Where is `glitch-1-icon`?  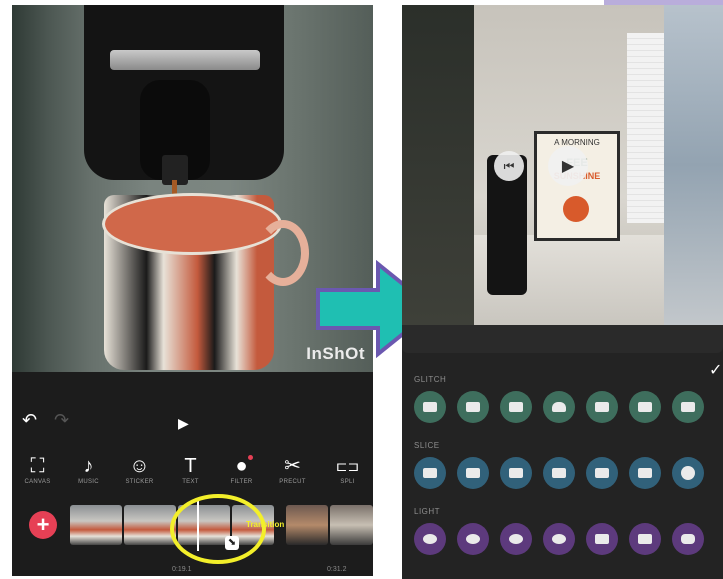 glitch-1-icon is located at coordinates (430, 407).